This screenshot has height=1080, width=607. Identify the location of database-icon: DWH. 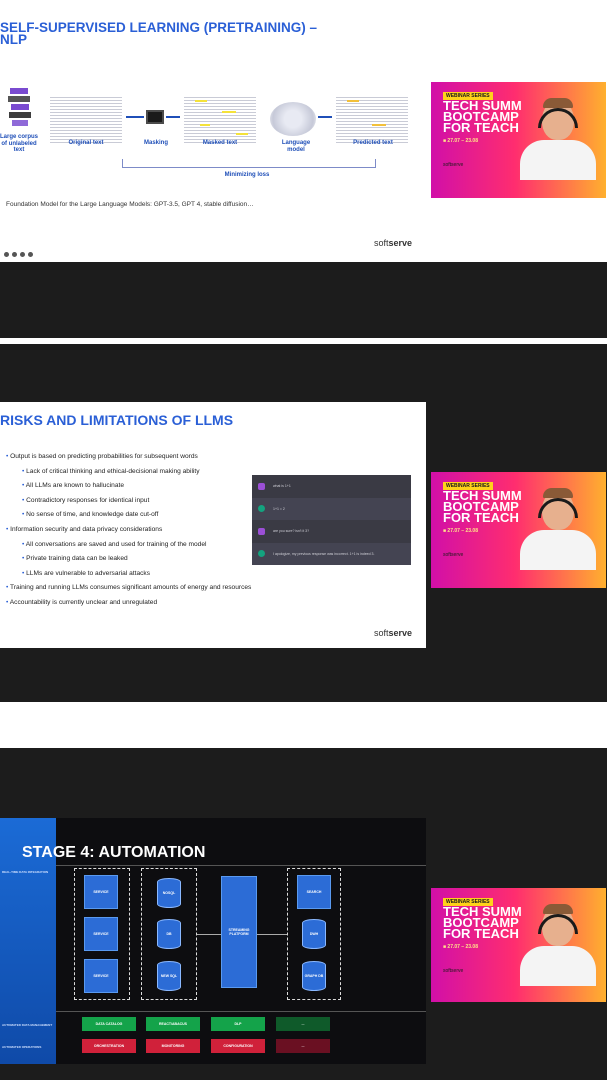
(314, 934).